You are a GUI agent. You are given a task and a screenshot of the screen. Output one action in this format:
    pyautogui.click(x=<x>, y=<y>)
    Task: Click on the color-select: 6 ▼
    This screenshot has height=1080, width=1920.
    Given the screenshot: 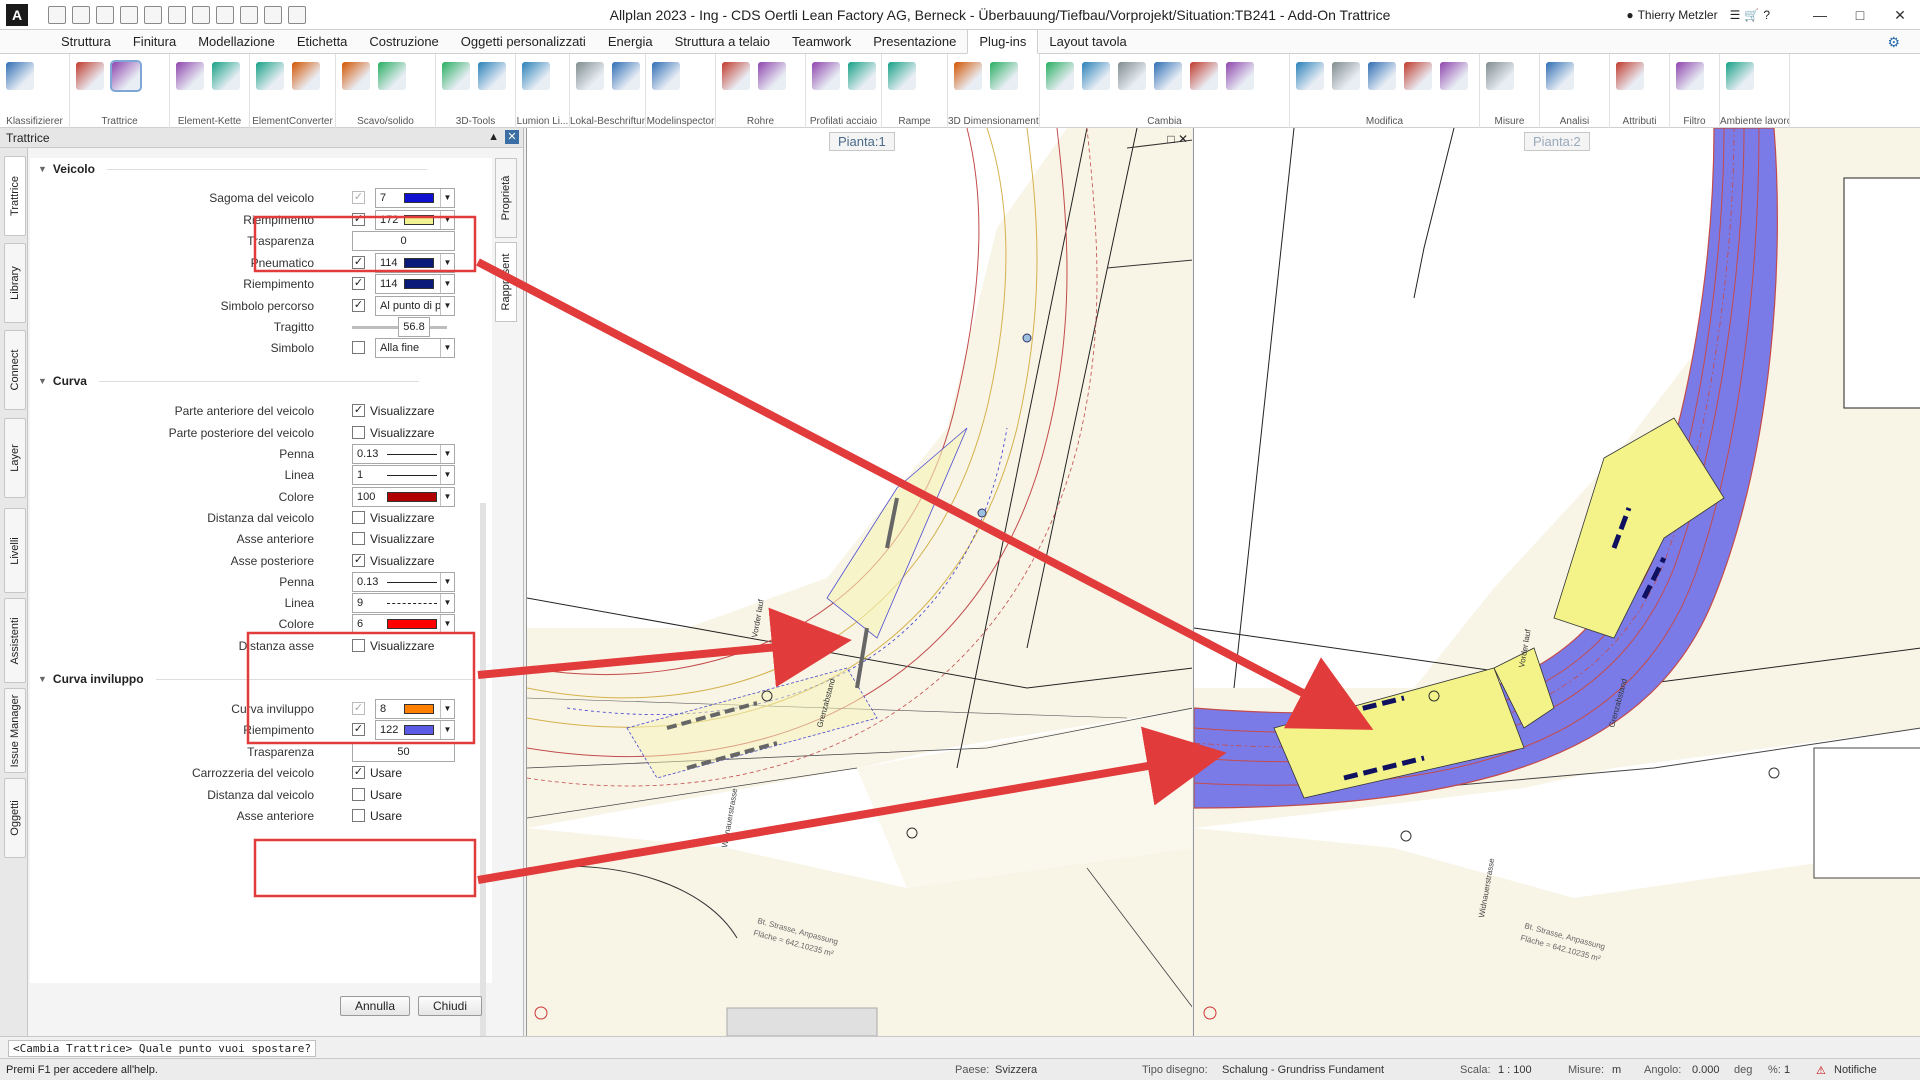 What is the action you would take?
    pyautogui.click(x=403, y=624)
    